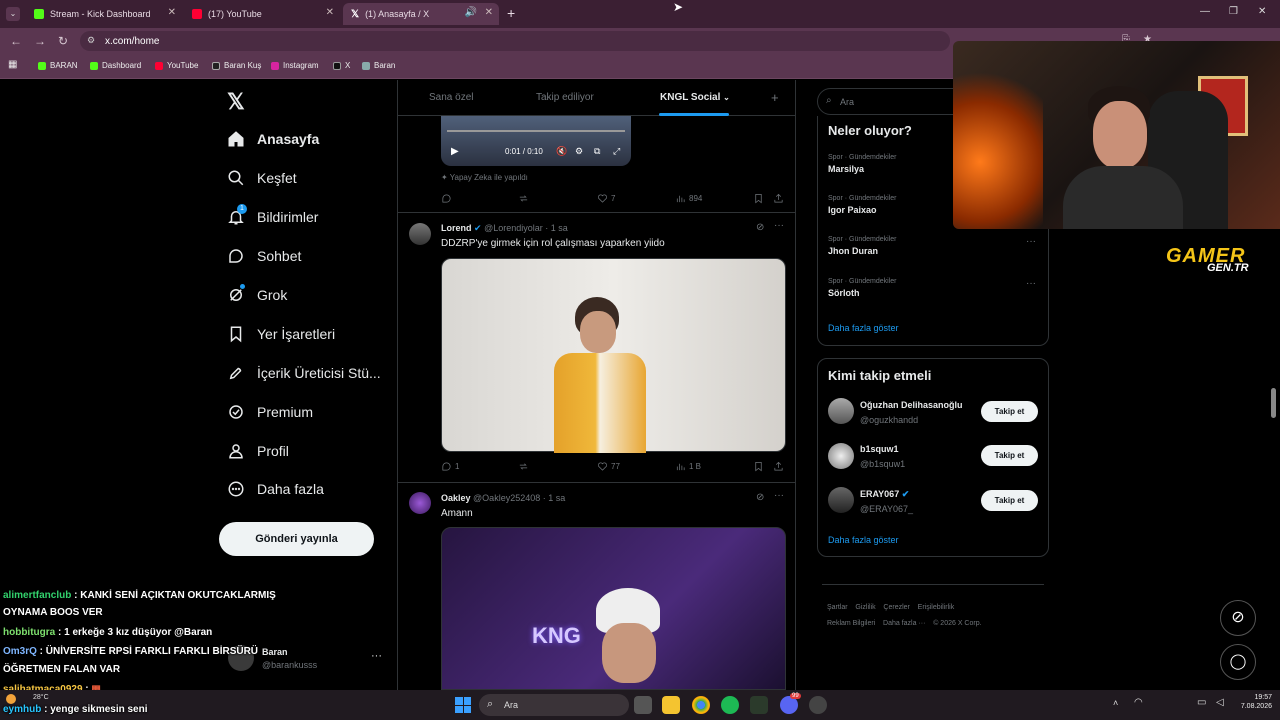  What do you see at coordinates (236, 102) in the screenshot?
I see `x-logo-icon: 𝕏` at bounding box center [236, 102].